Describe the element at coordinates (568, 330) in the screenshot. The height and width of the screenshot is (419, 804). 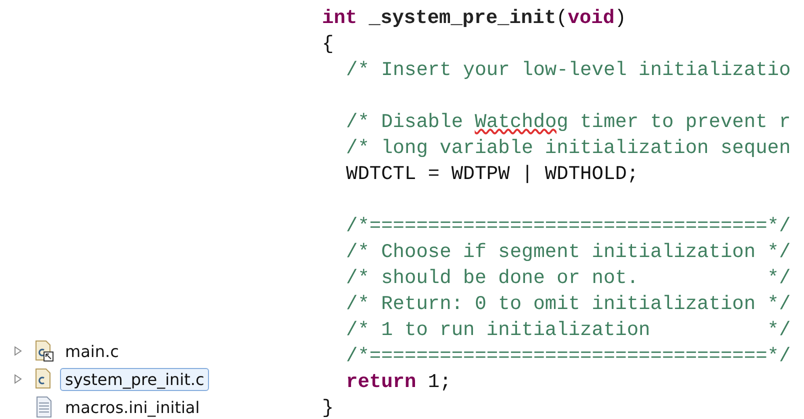
I see `code-line: /* 1 to run initialization */` at that location.